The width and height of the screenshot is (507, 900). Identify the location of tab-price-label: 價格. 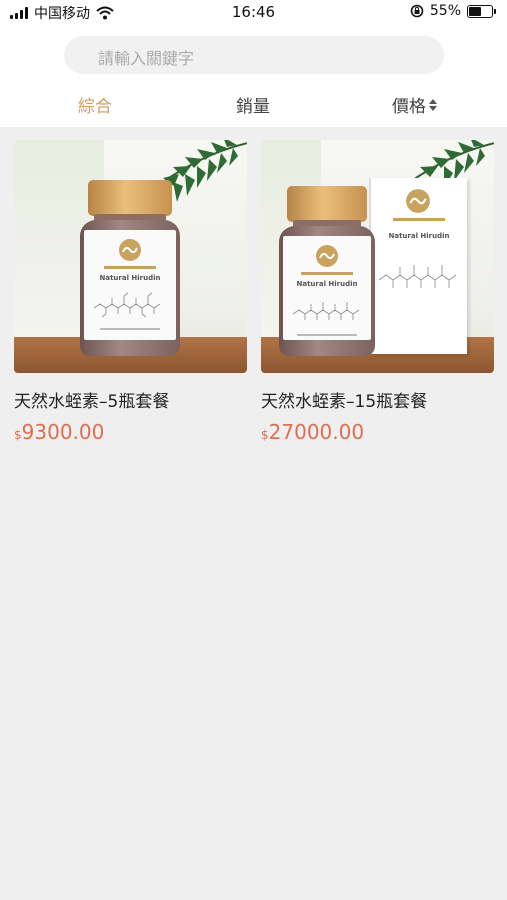
(409, 107).